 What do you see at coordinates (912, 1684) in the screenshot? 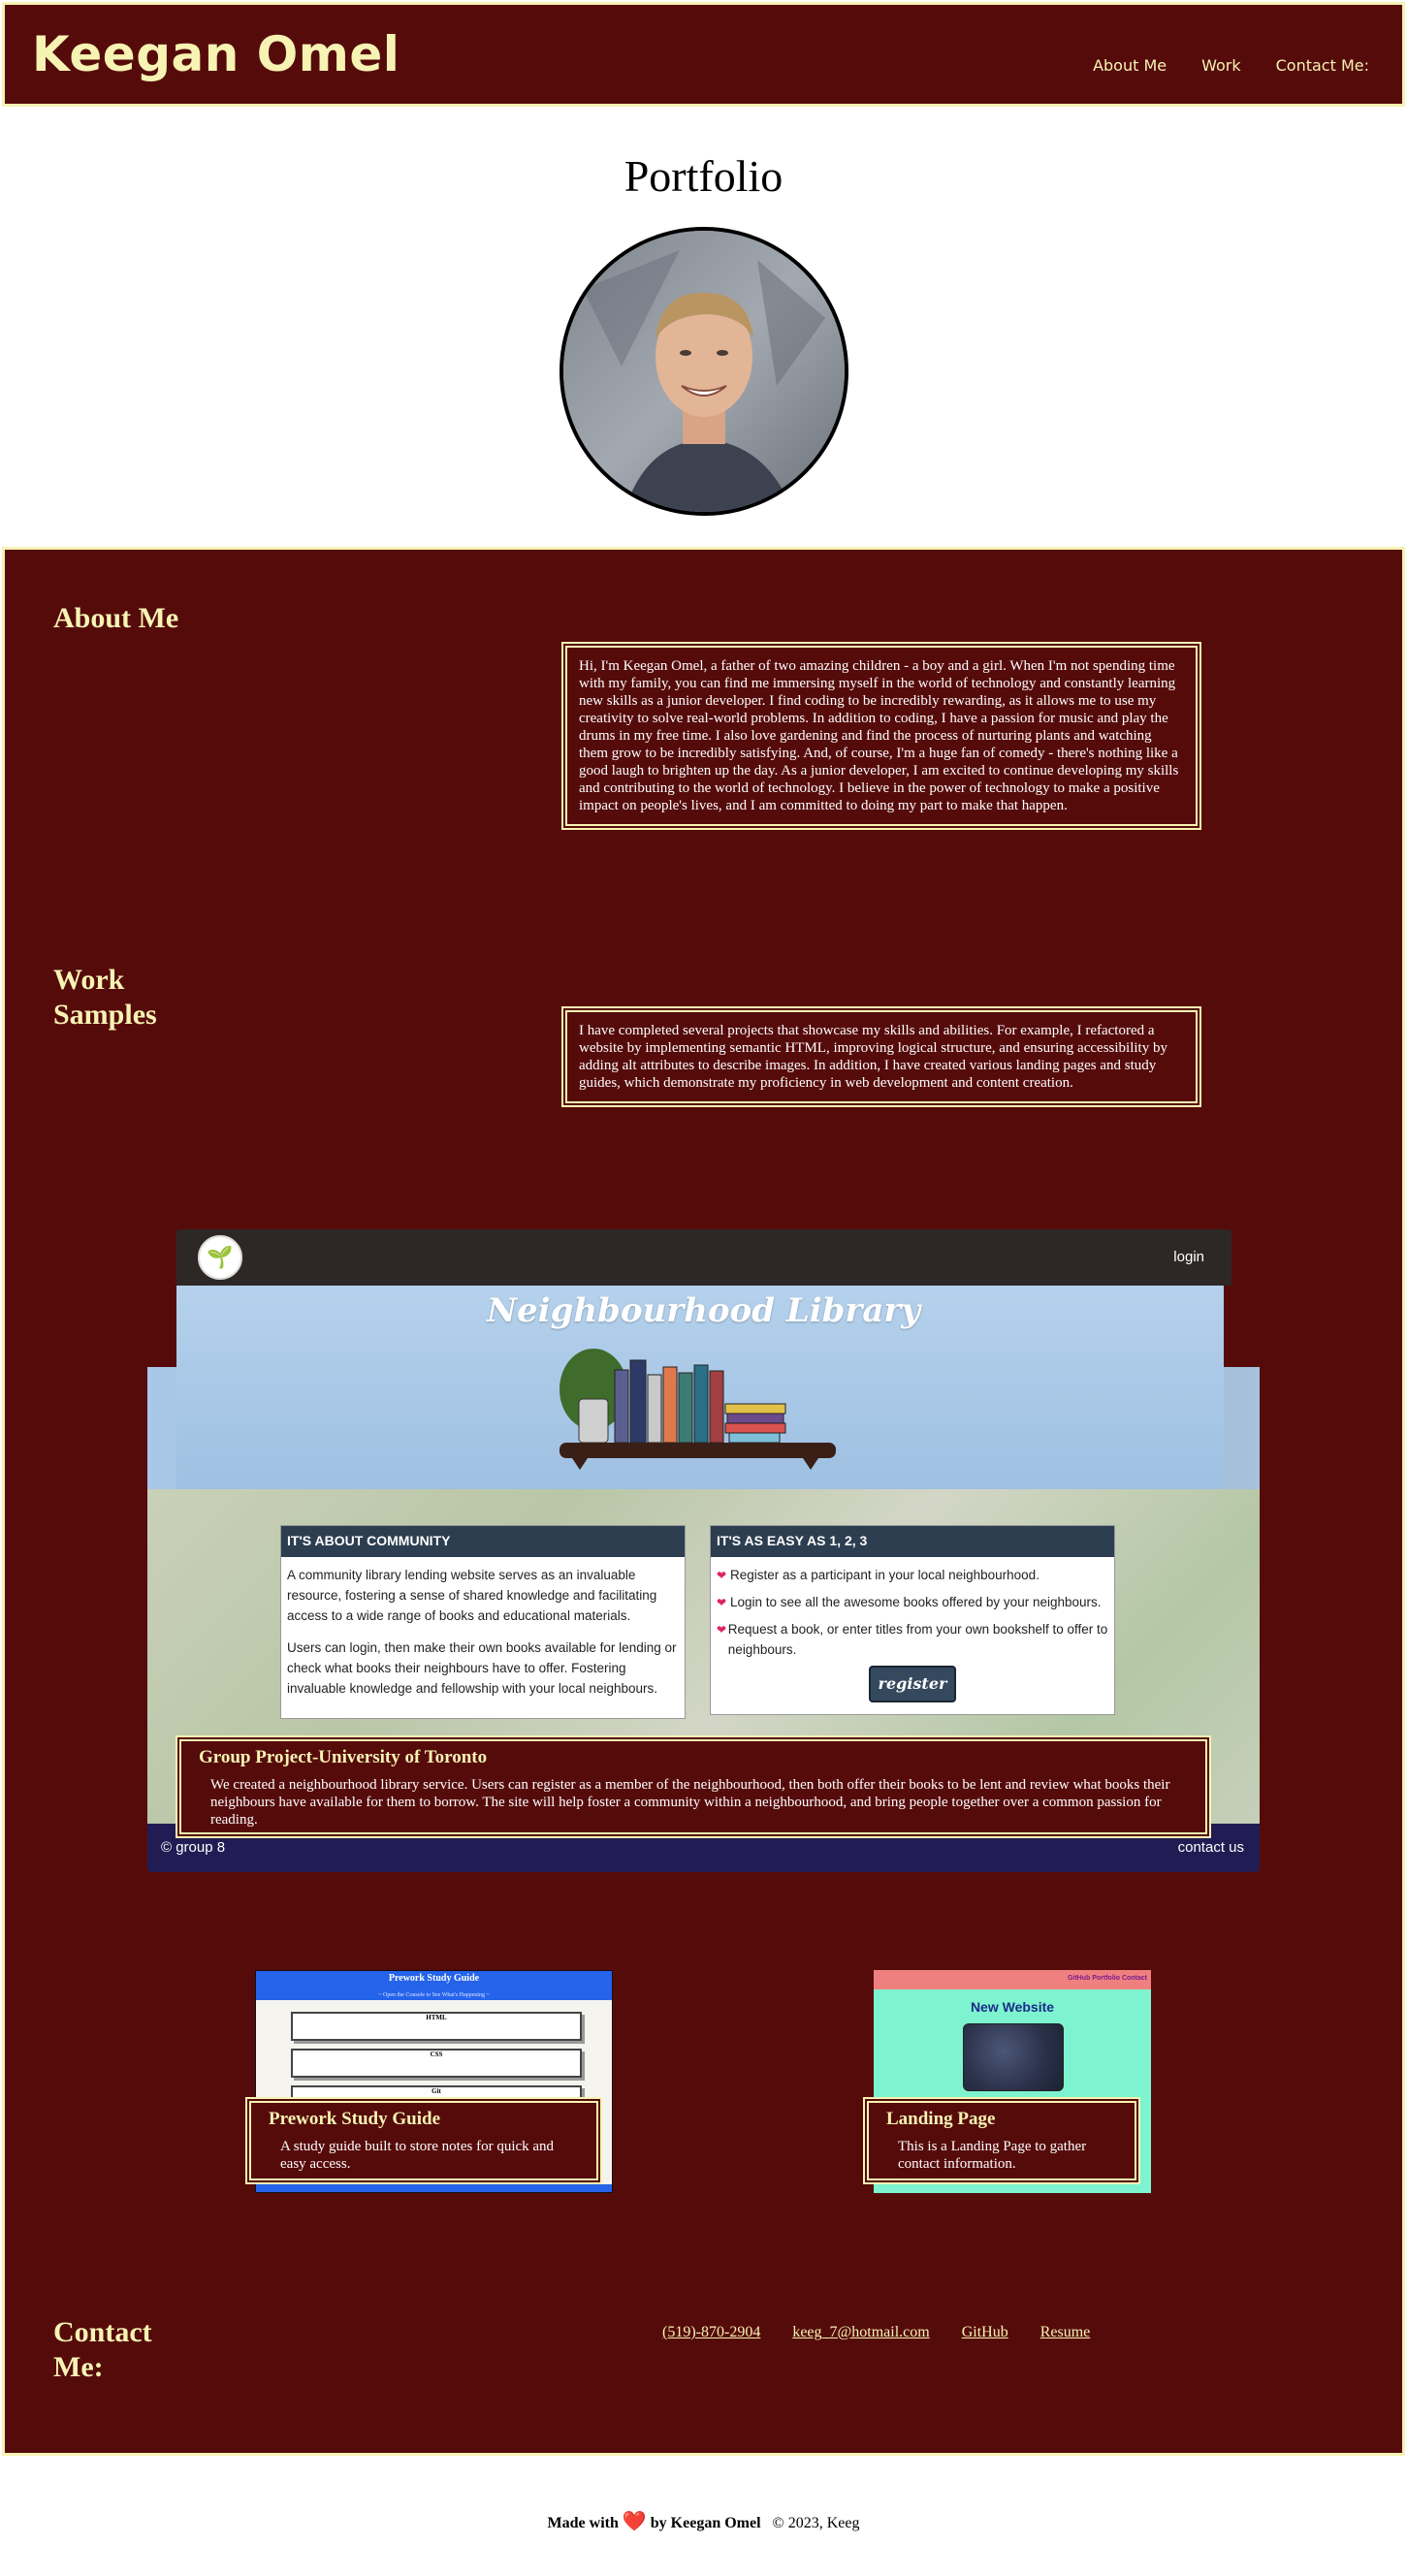
I see `register-button: register` at bounding box center [912, 1684].